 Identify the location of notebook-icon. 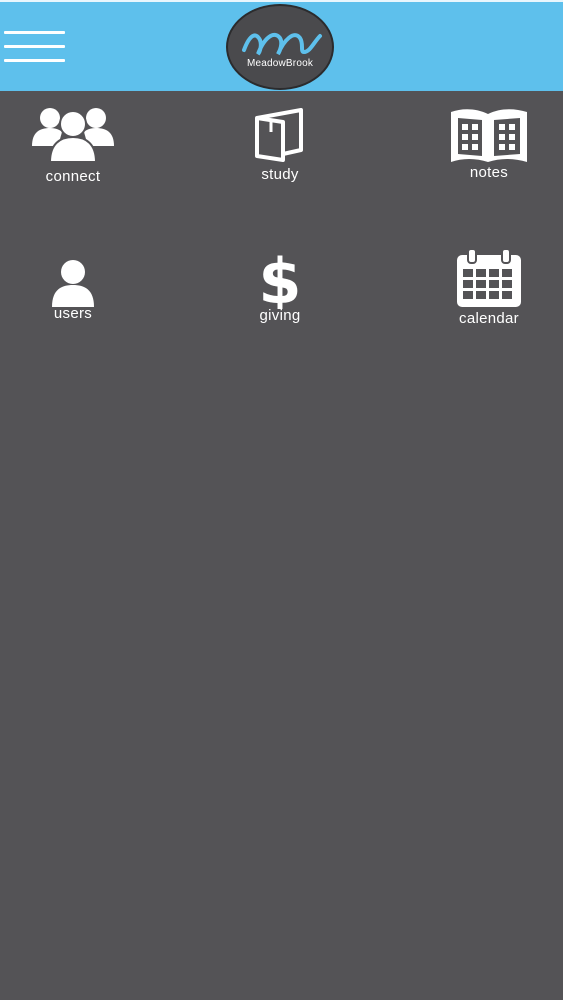
(489, 135).